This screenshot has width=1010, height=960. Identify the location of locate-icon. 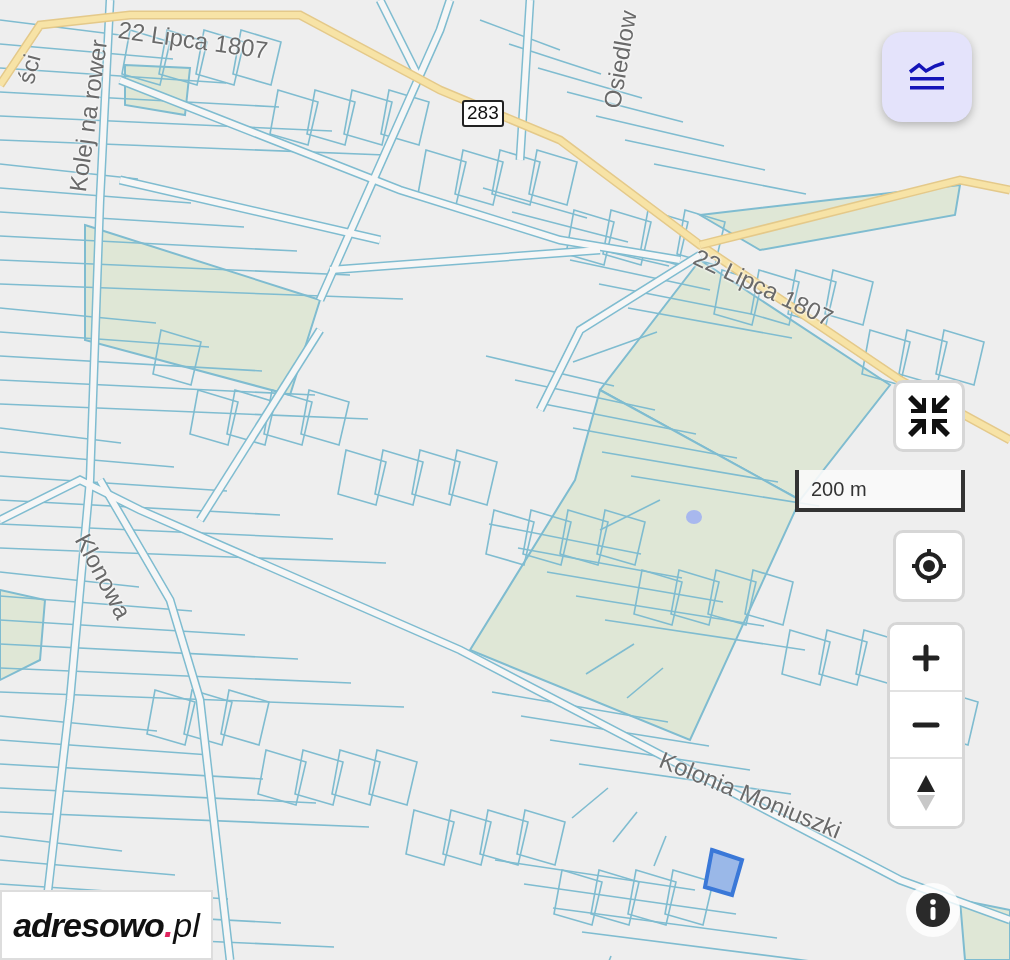
(929, 566).